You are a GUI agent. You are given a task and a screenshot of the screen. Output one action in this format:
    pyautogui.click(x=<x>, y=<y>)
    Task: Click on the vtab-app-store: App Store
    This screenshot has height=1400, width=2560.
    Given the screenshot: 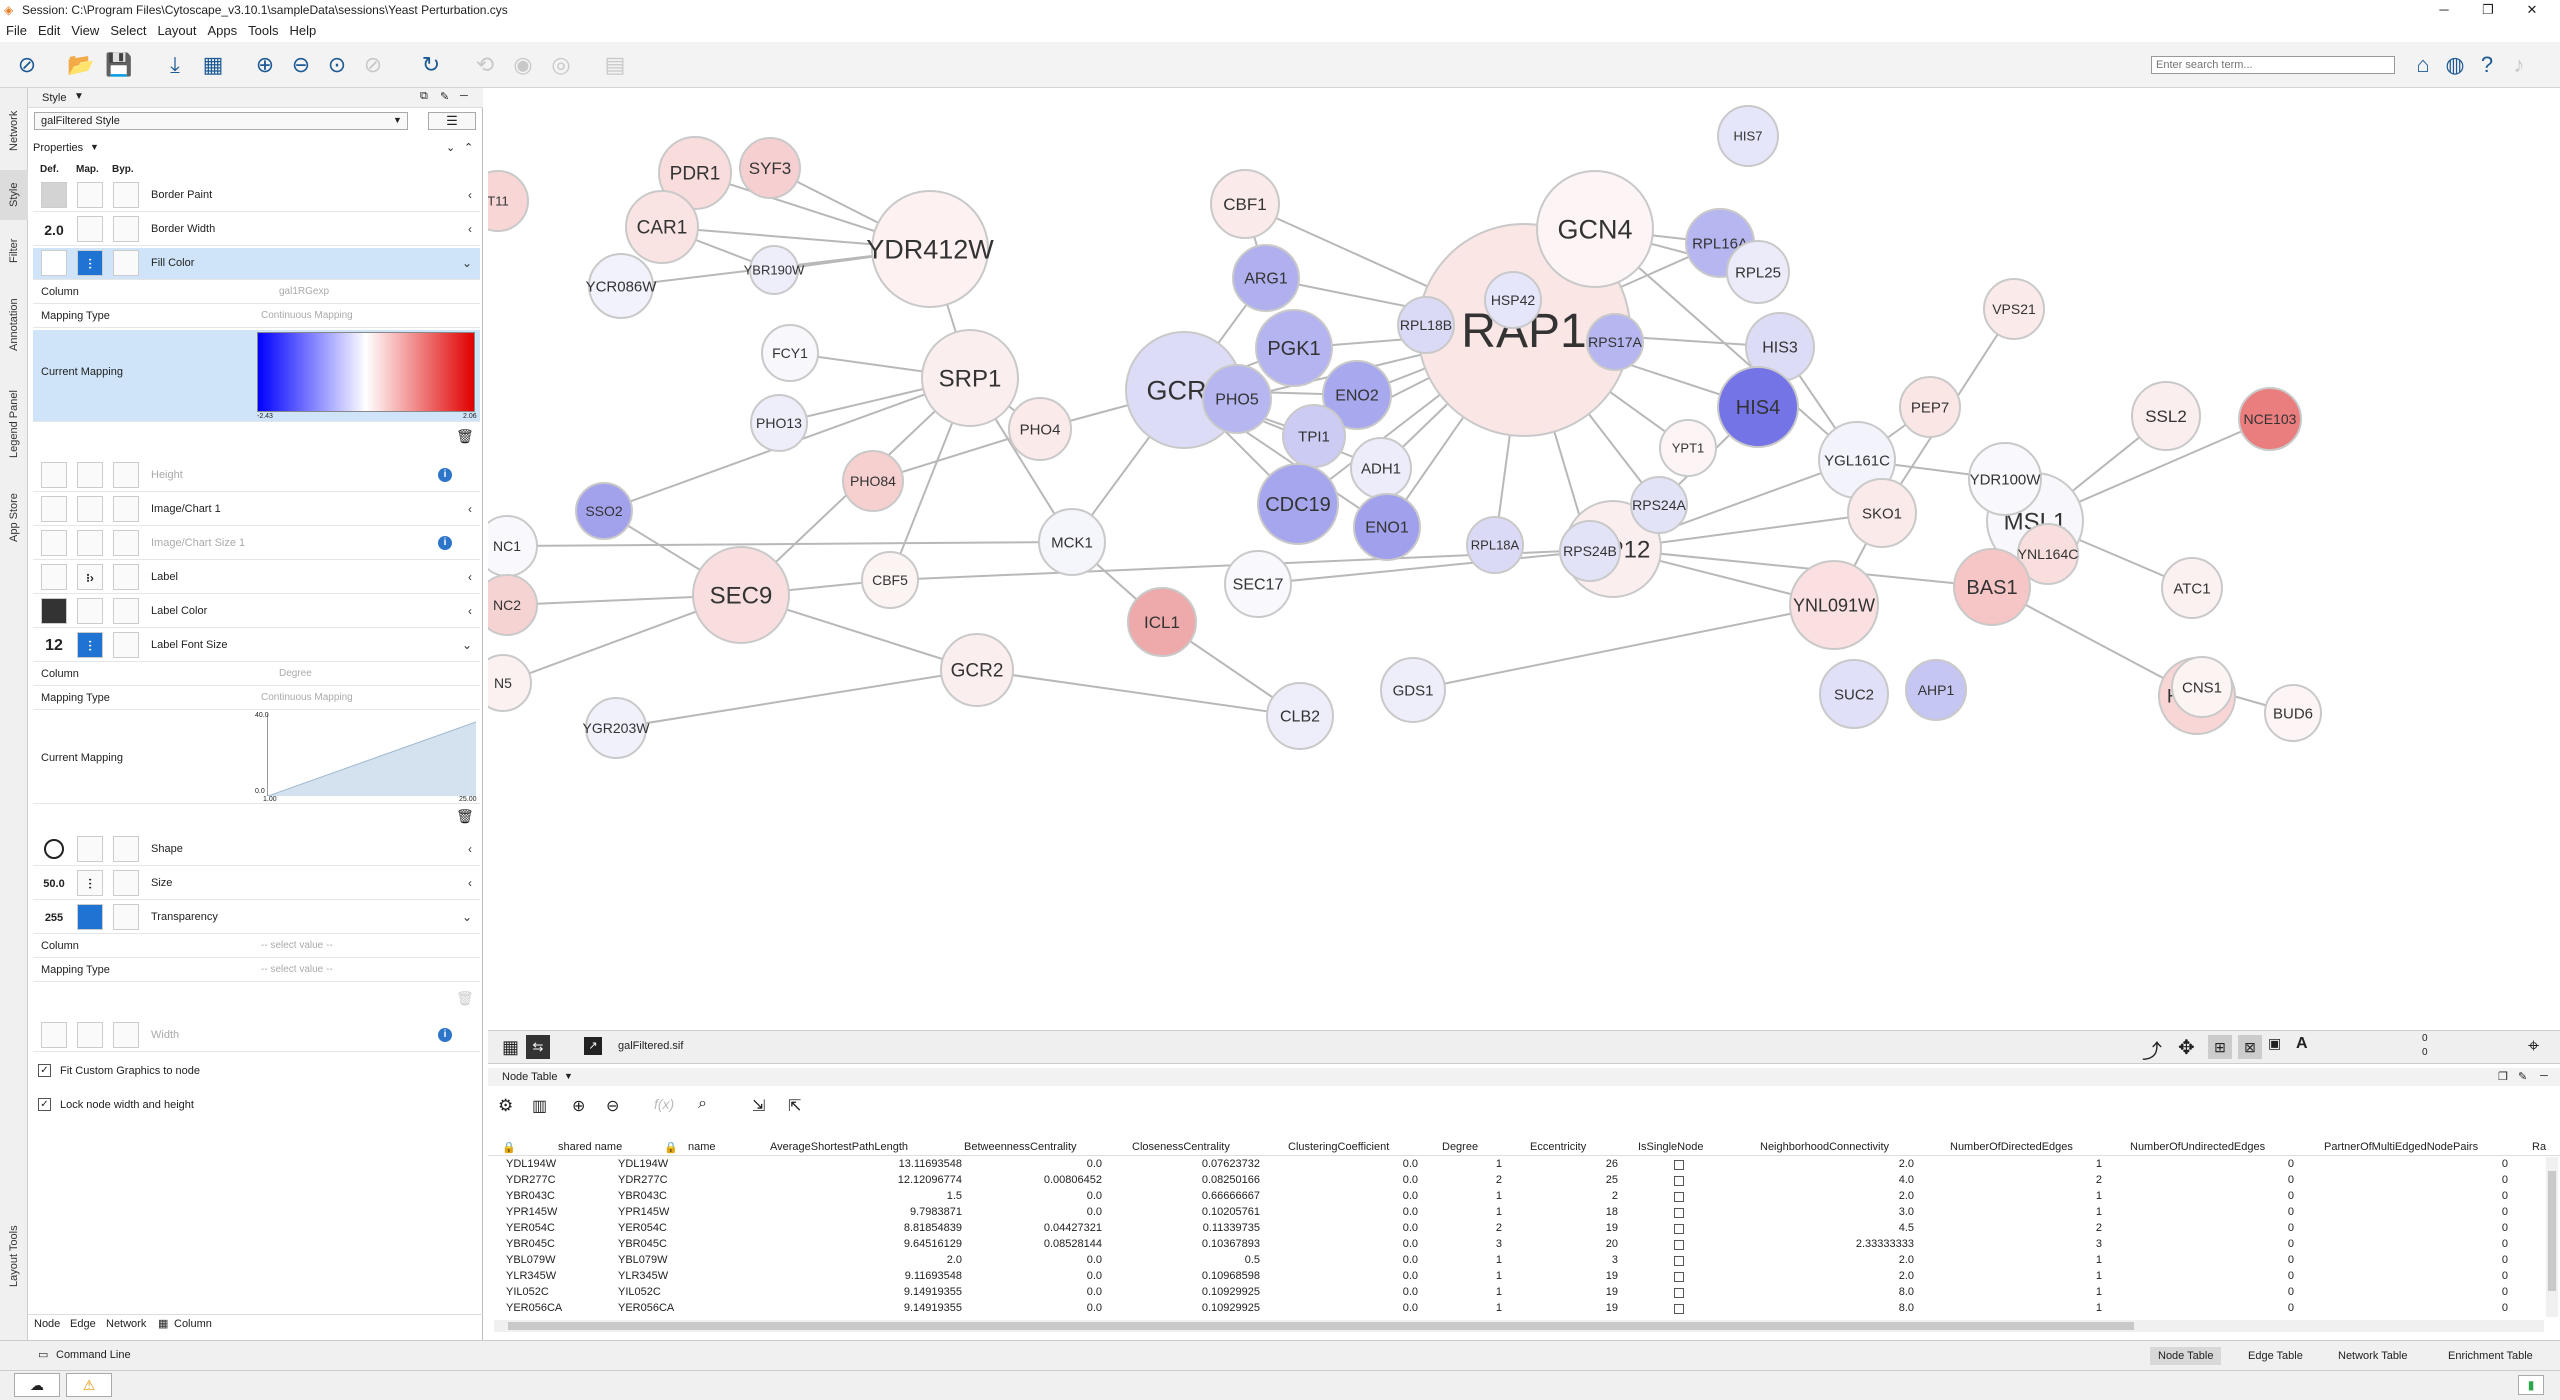 What is the action you would take?
    pyautogui.click(x=14, y=518)
    